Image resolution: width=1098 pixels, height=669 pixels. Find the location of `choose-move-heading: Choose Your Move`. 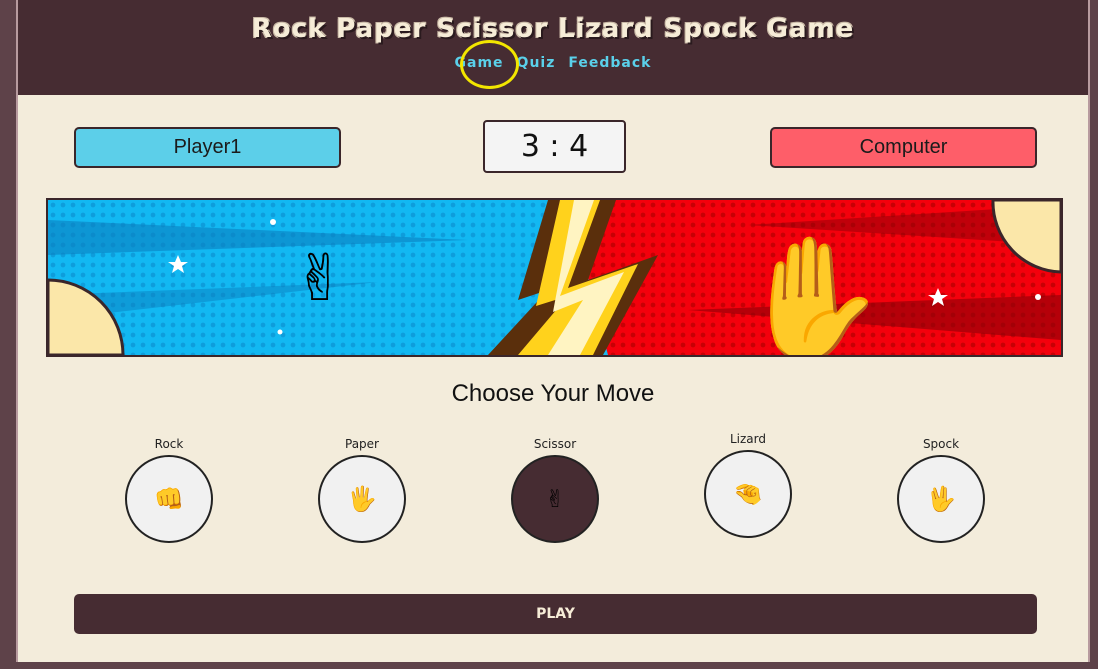

choose-move-heading: Choose Your Move is located at coordinates (553, 393).